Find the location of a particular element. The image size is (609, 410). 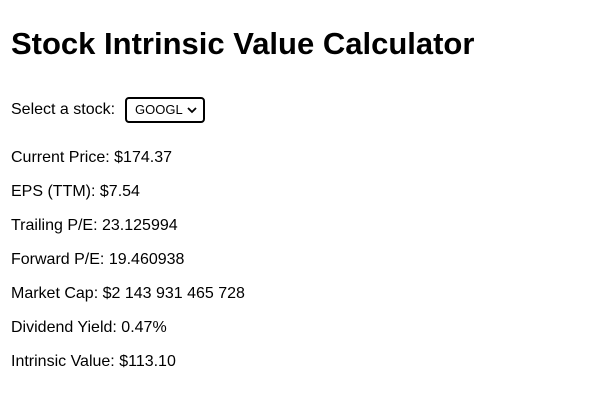

current-price-label: Current Price: is located at coordinates (60, 157).